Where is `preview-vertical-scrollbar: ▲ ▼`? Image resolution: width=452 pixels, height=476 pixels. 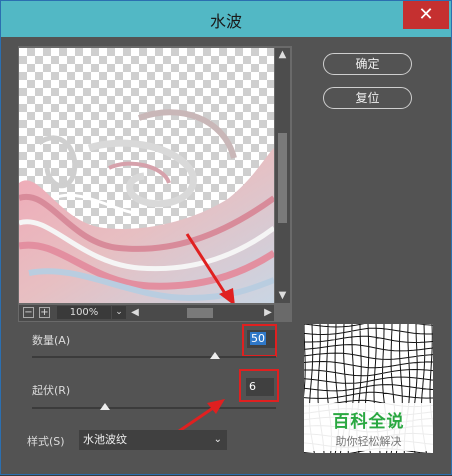 preview-vertical-scrollbar: ▲ ▼ is located at coordinates (282, 175).